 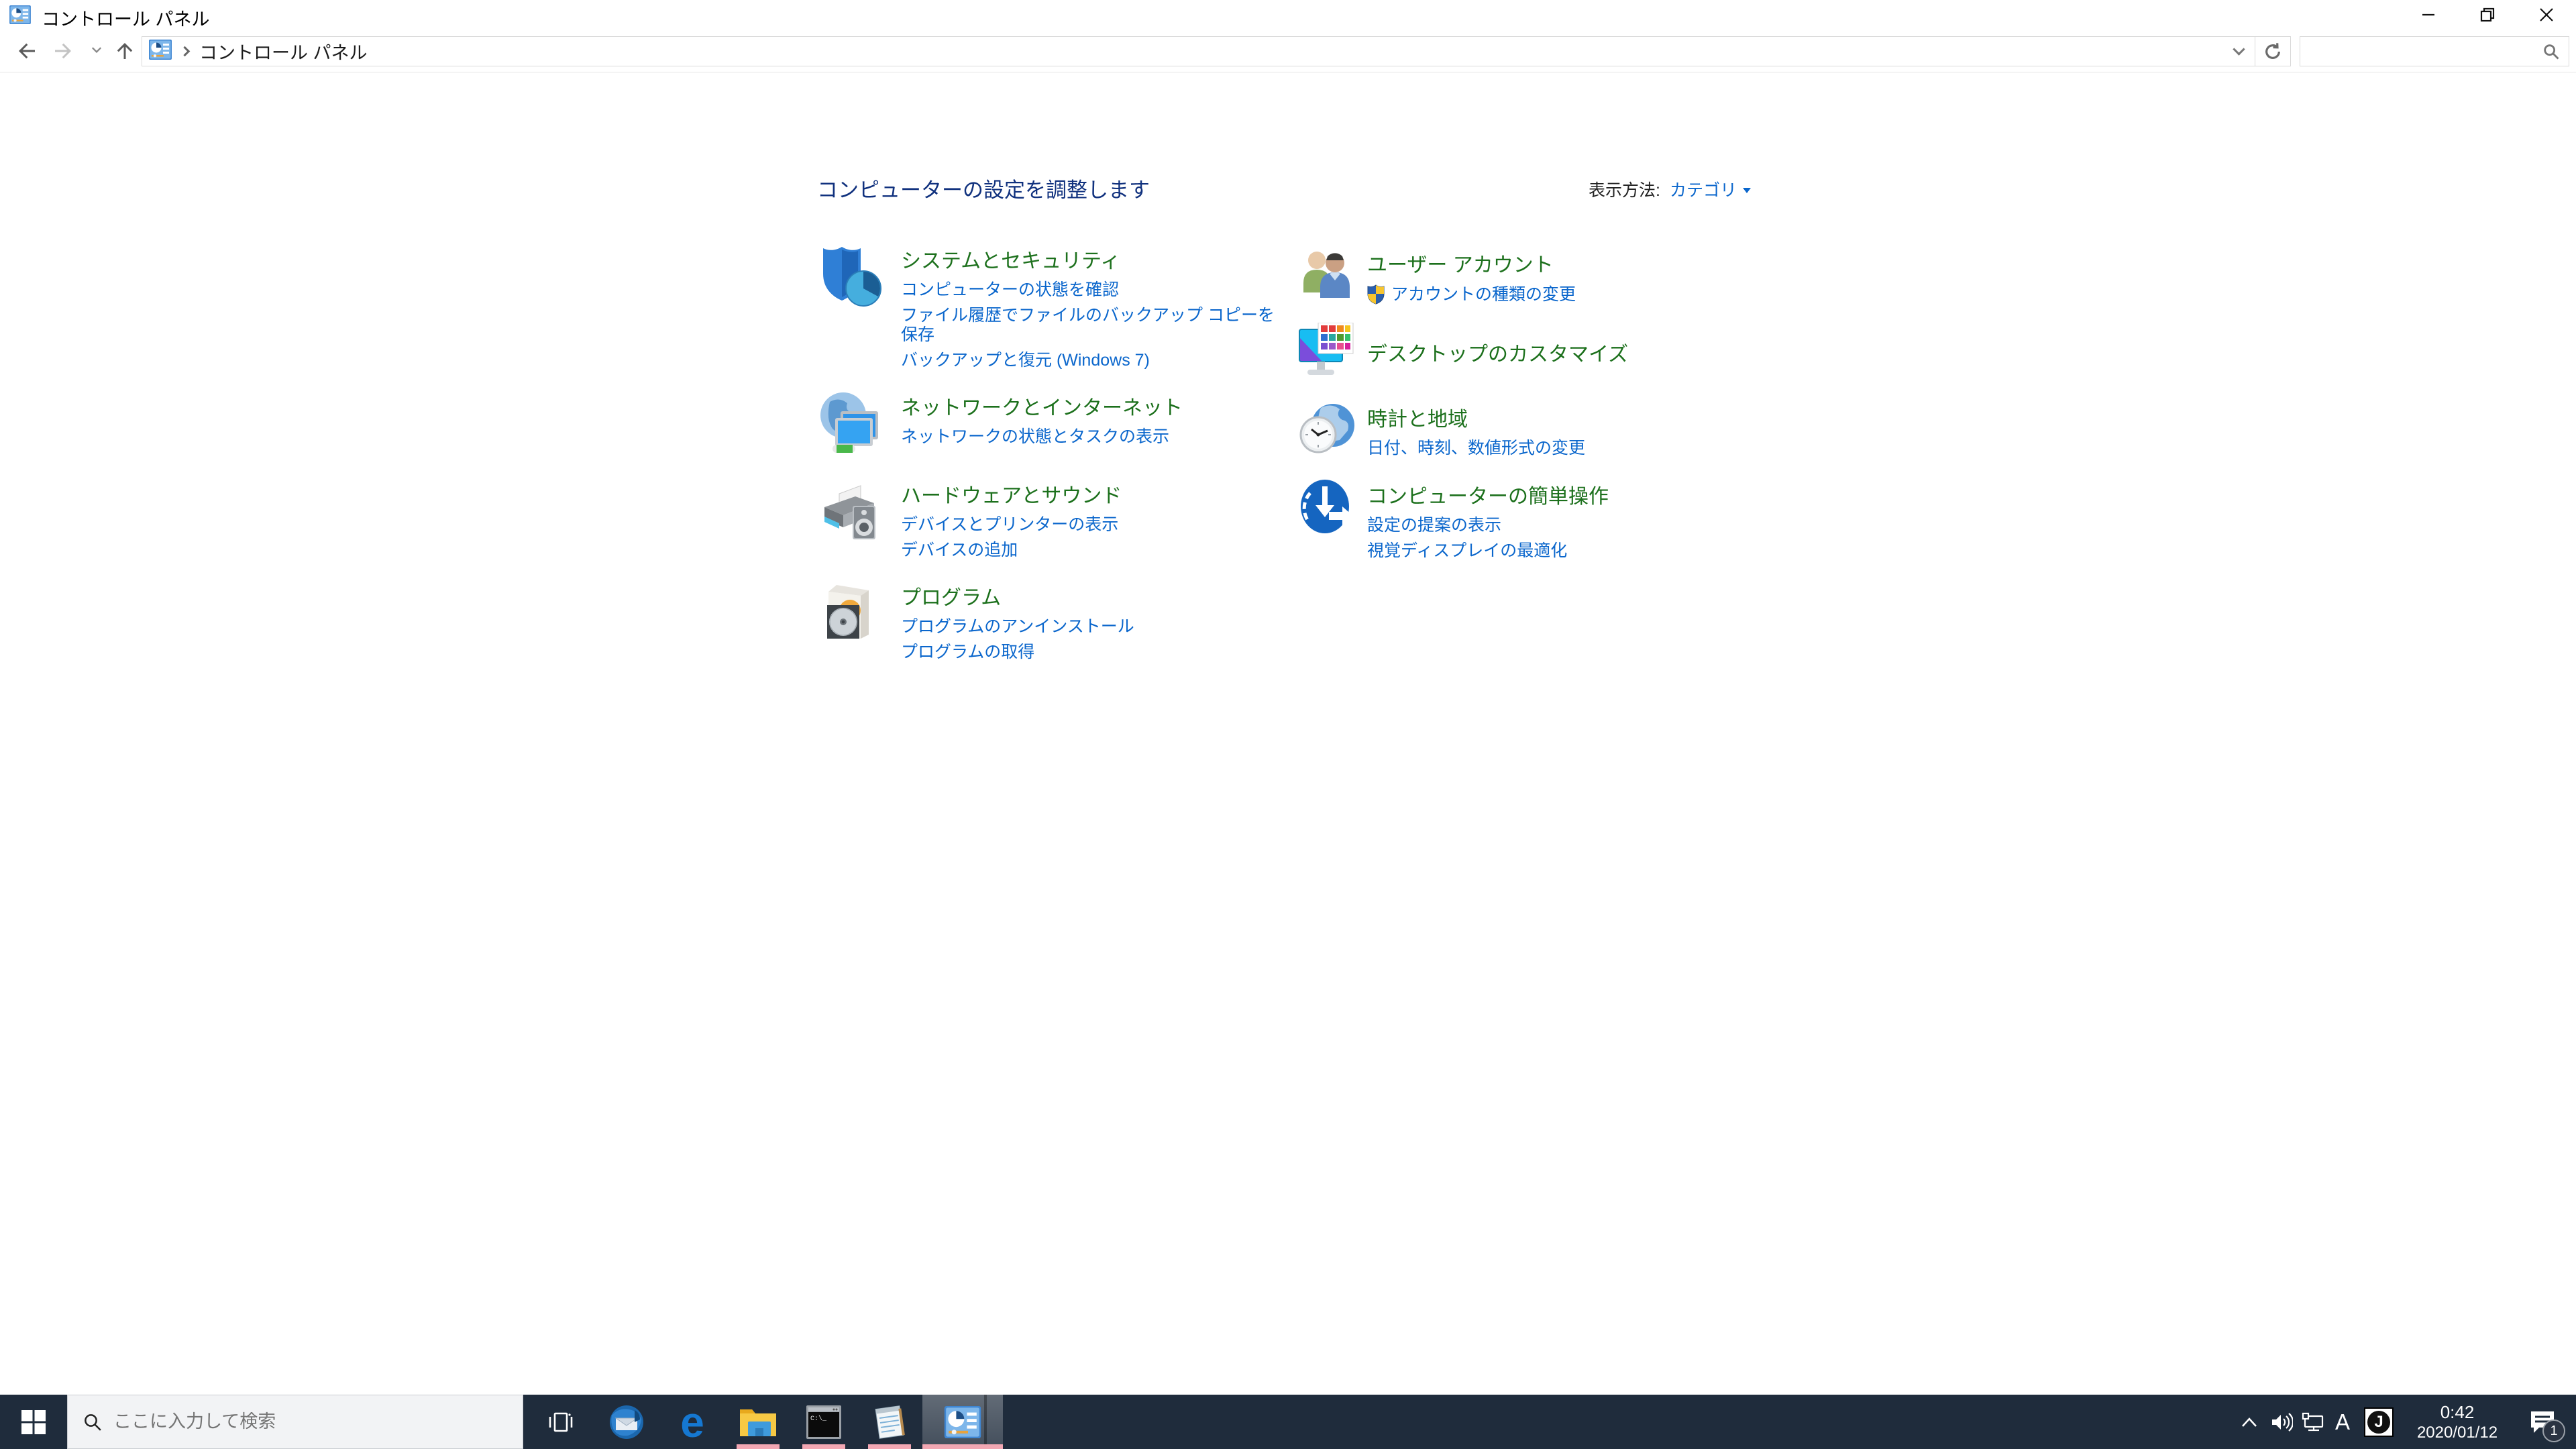 I want to click on svg-text: C:\_, so click(x=818, y=1419).